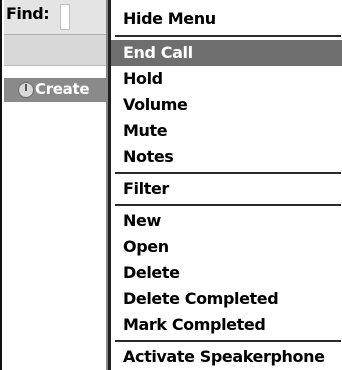 This screenshot has height=370, width=342. What do you see at coordinates (28, 13) in the screenshot?
I see `find-label: Find:` at bounding box center [28, 13].